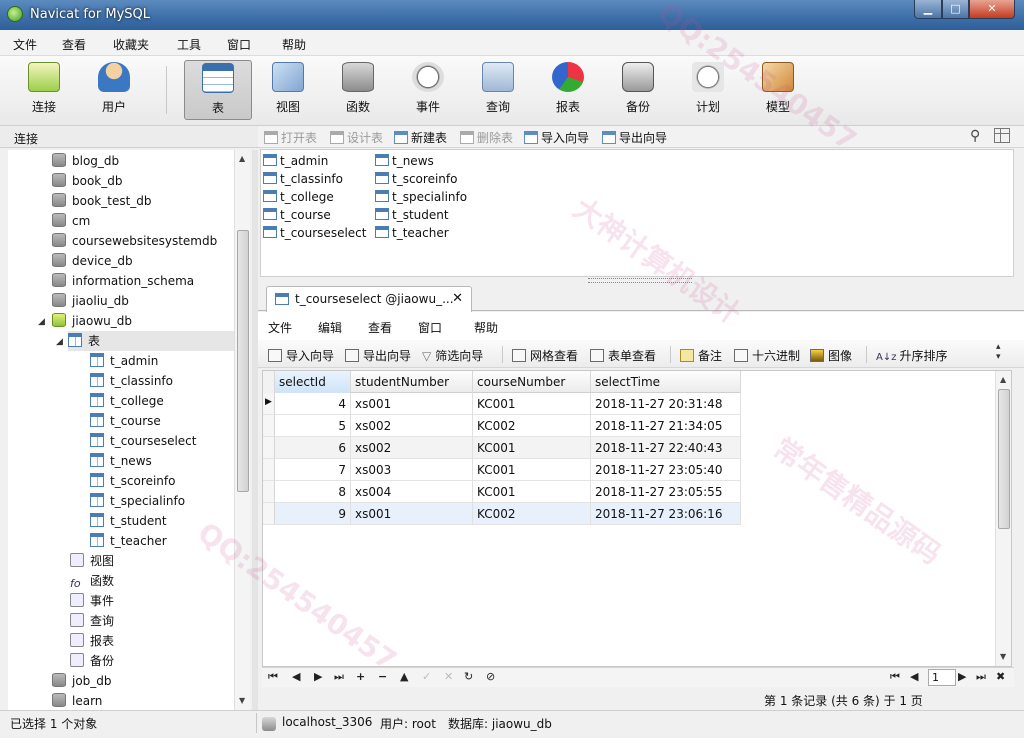 This screenshot has height=738, width=1024. Describe the element at coordinates (290, 137) in the screenshot. I see `open-table-button: 打开表` at that location.